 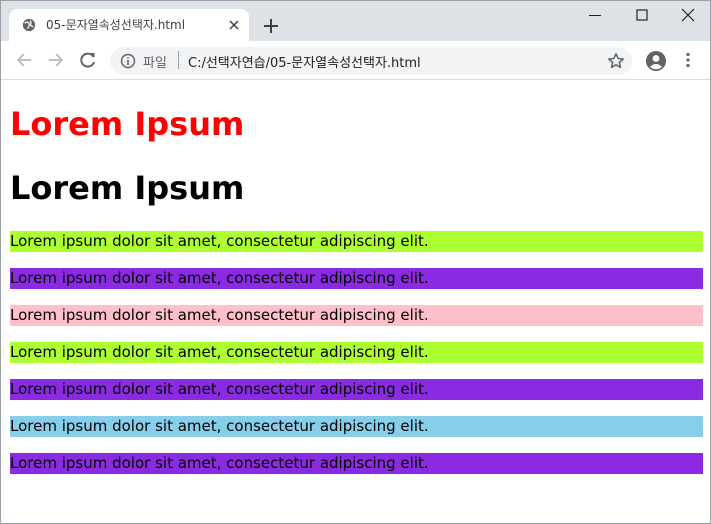 What do you see at coordinates (642, 15) in the screenshot?
I see `maximize-icon` at bounding box center [642, 15].